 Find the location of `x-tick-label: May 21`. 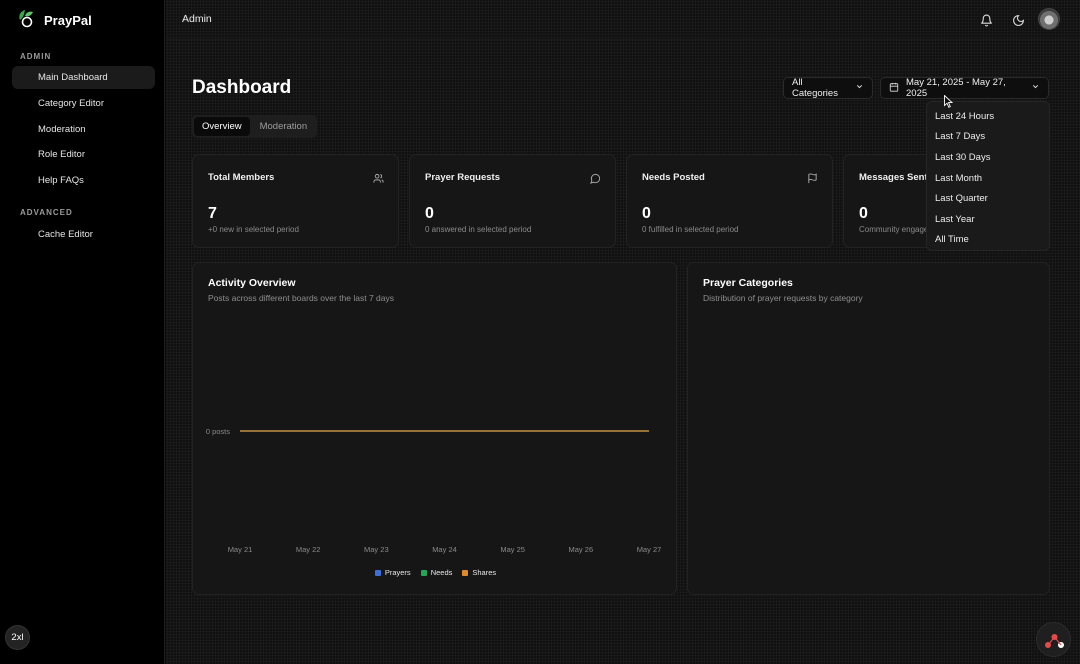

x-tick-label: May 21 is located at coordinates (240, 549).